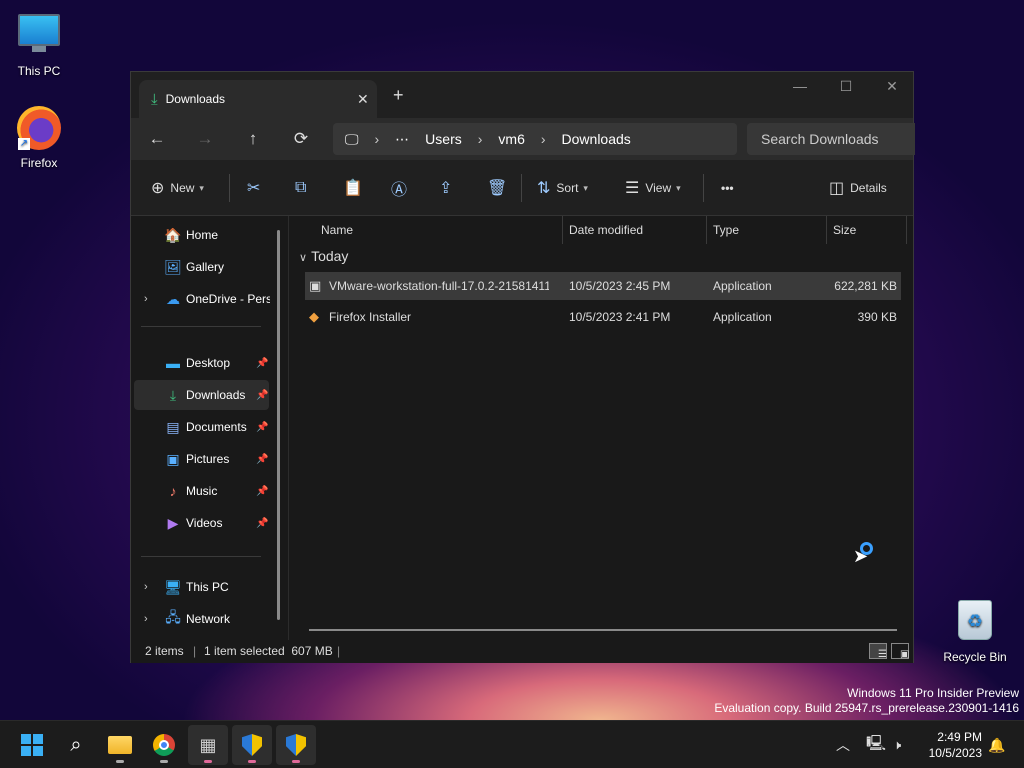 This screenshot has height=768, width=1024. Describe the element at coordinates (201, 523) in the screenshot. I see `sidebar-item-videos: ▶ Videos 📌` at that location.